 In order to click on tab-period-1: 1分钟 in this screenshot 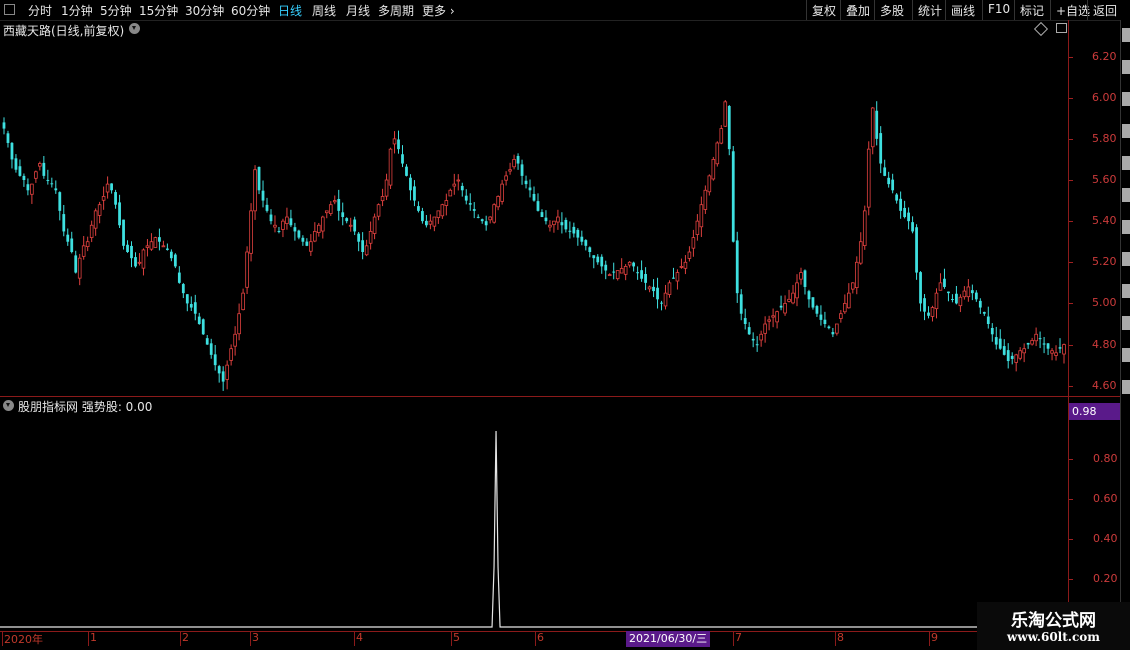, I will do `click(77, 10)`.